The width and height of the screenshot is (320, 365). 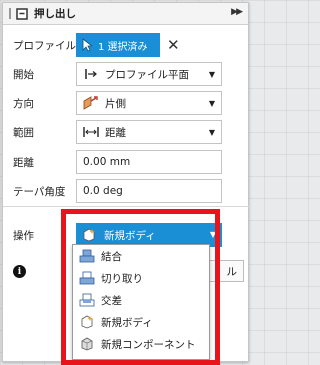 What do you see at coordinates (149, 162) in the screenshot?
I see `distance-input: 0.00 mm` at bounding box center [149, 162].